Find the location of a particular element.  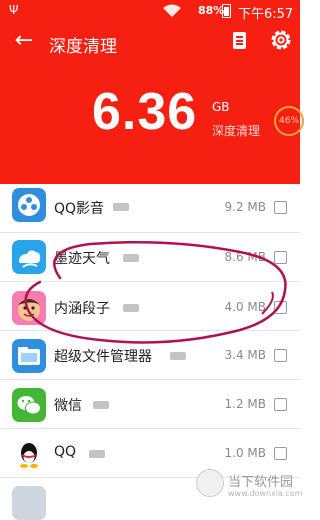

list-item: 超级文件管理器 3.4 MB is located at coordinates (150, 355).